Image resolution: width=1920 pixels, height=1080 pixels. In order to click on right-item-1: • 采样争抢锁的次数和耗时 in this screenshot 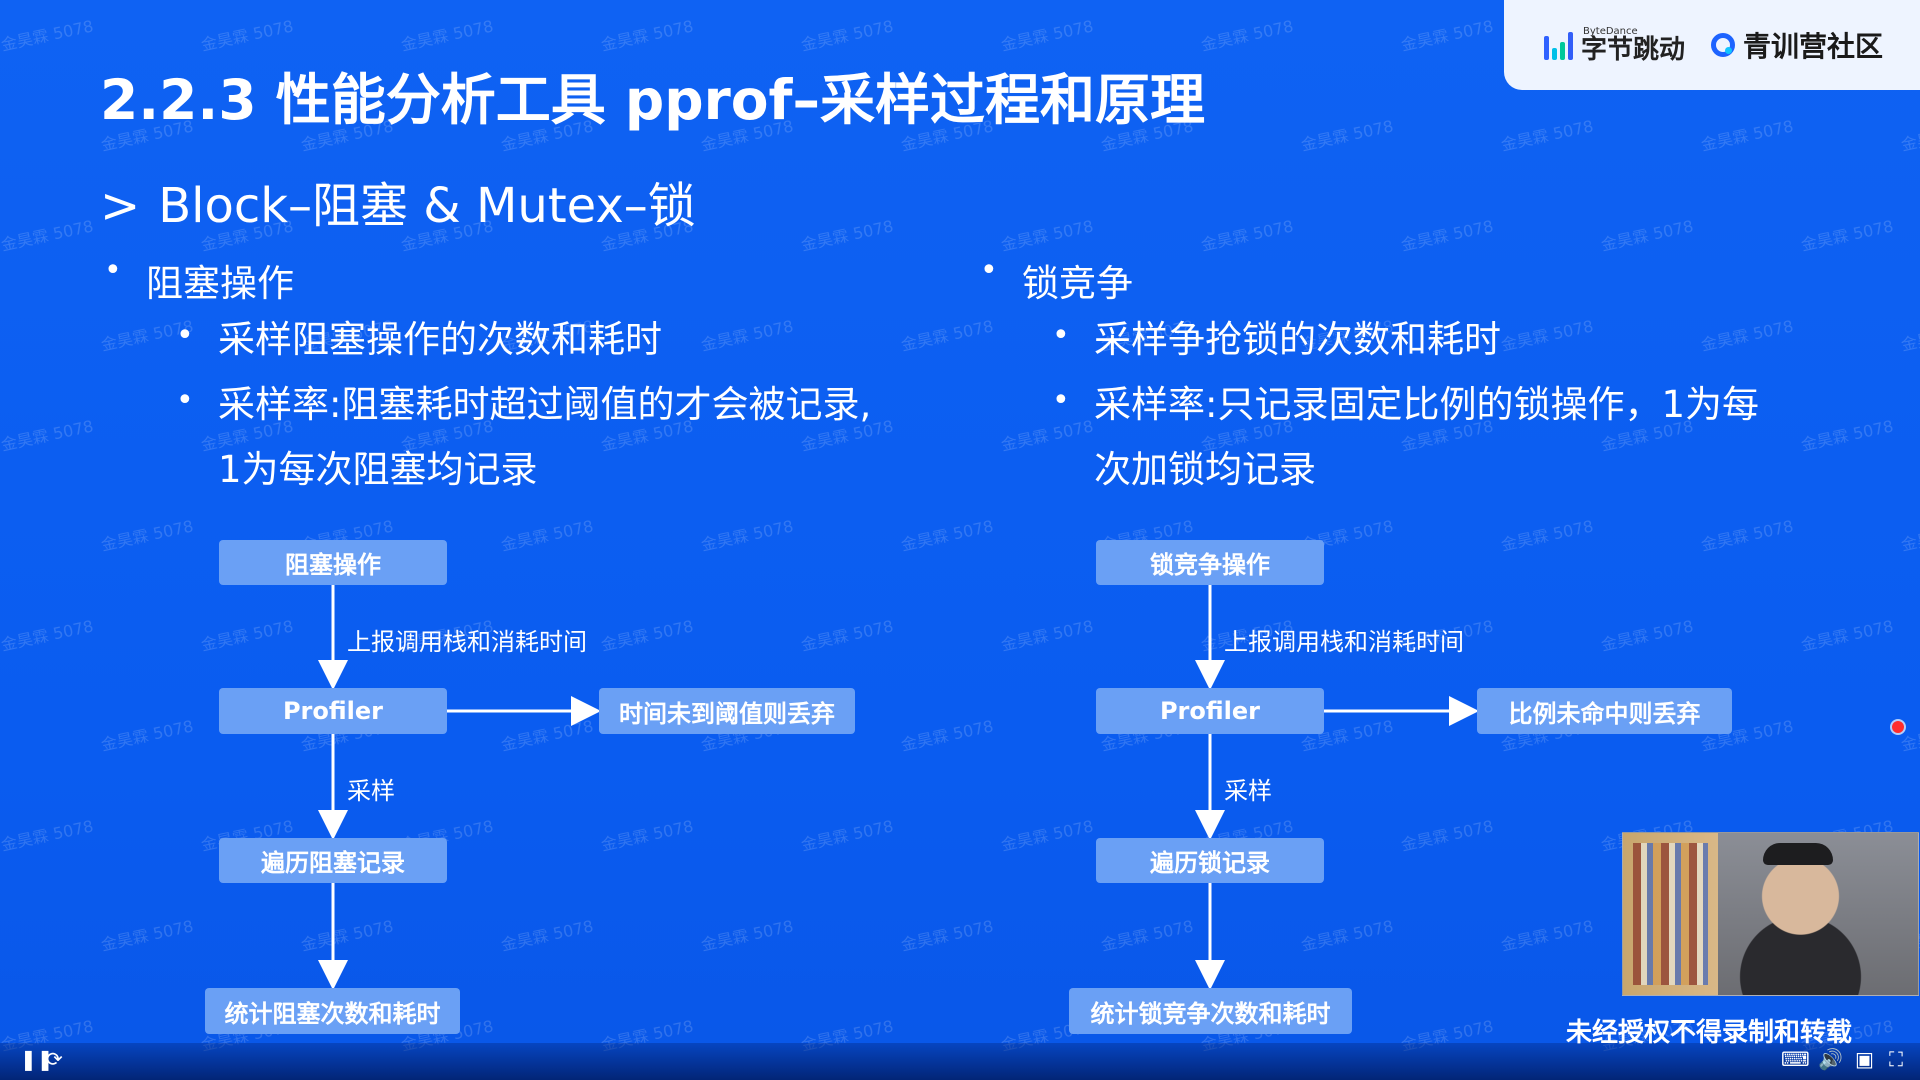, I will do `click(1276, 339)`.